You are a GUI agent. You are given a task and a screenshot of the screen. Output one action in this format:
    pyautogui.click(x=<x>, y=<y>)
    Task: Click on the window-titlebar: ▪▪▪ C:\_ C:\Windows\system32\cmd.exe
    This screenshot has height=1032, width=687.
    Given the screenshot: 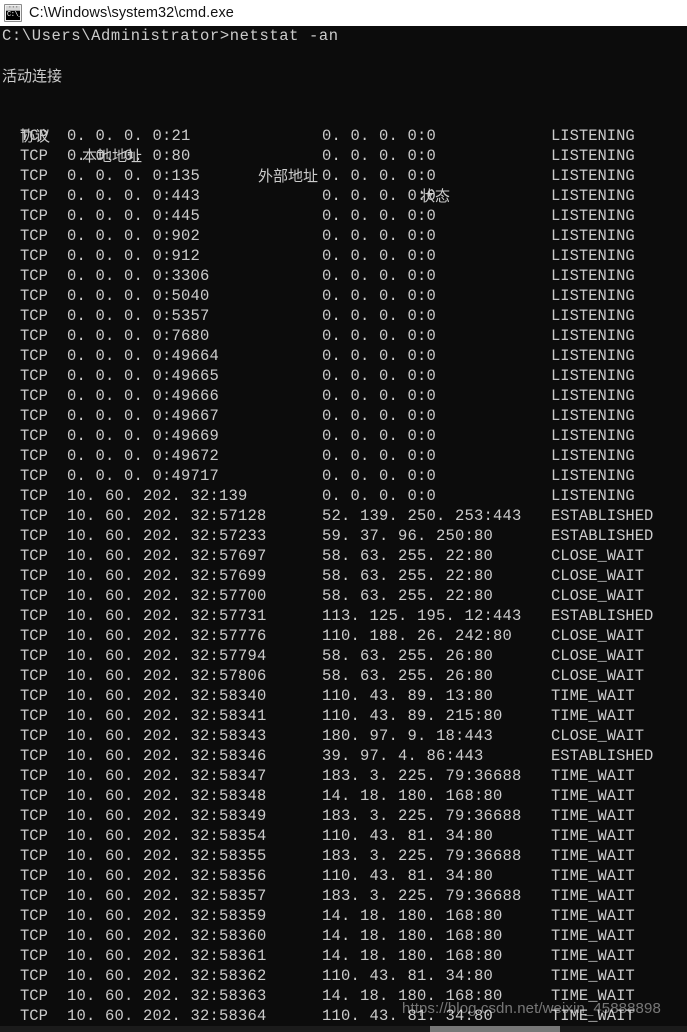 What is the action you would take?
    pyautogui.click(x=343, y=13)
    